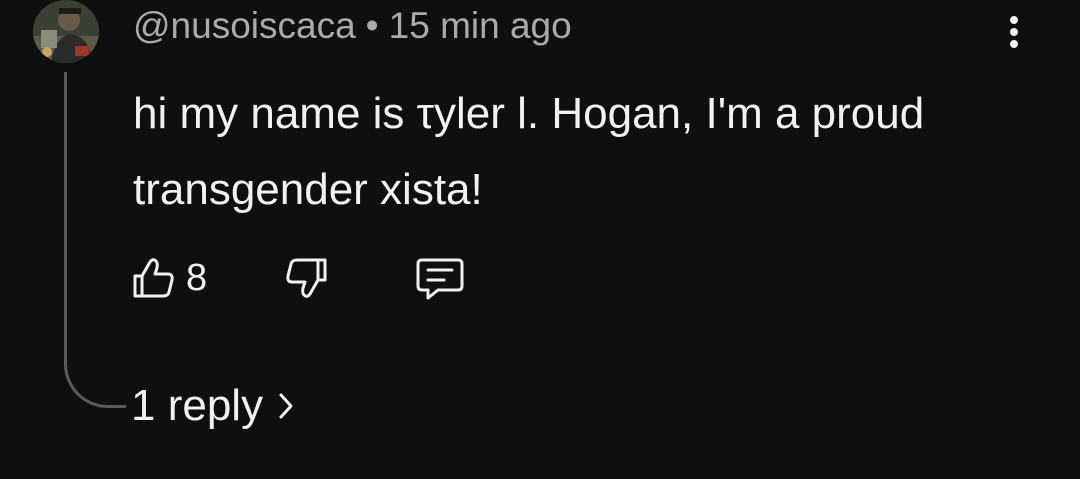 Image resolution: width=1080 pixels, height=479 pixels. What do you see at coordinates (286, 406) in the screenshot?
I see `chevron-right-icon` at bounding box center [286, 406].